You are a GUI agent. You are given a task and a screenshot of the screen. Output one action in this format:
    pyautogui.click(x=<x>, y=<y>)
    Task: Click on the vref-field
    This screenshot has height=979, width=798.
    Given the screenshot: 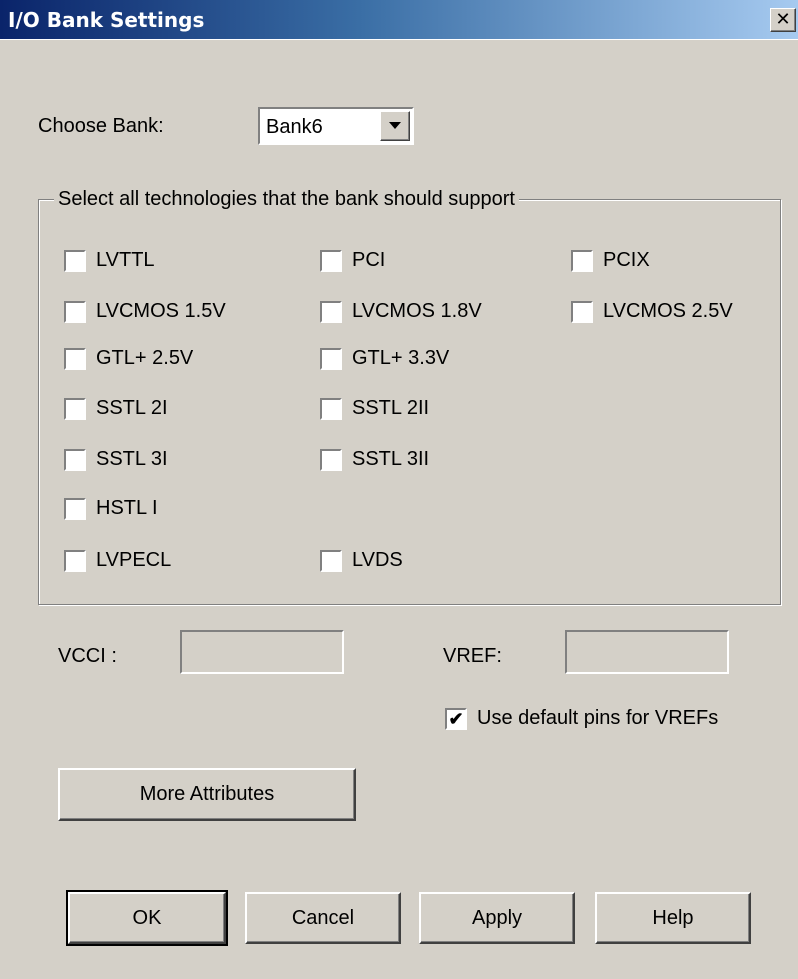 What is the action you would take?
    pyautogui.click(x=647, y=652)
    